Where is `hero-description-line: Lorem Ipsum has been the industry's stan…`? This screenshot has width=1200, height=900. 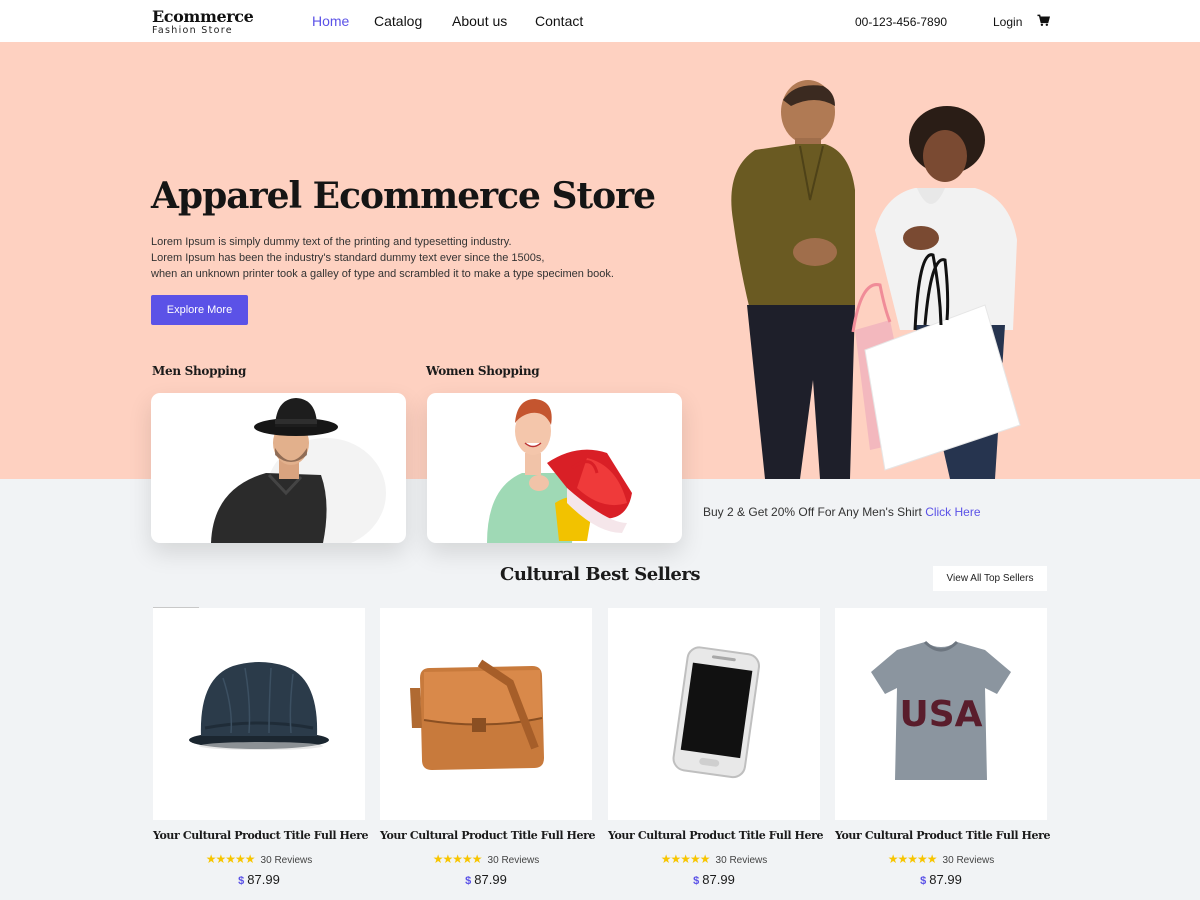 hero-description-line: Lorem Ipsum has been the industry's stan… is located at coordinates (348, 258).